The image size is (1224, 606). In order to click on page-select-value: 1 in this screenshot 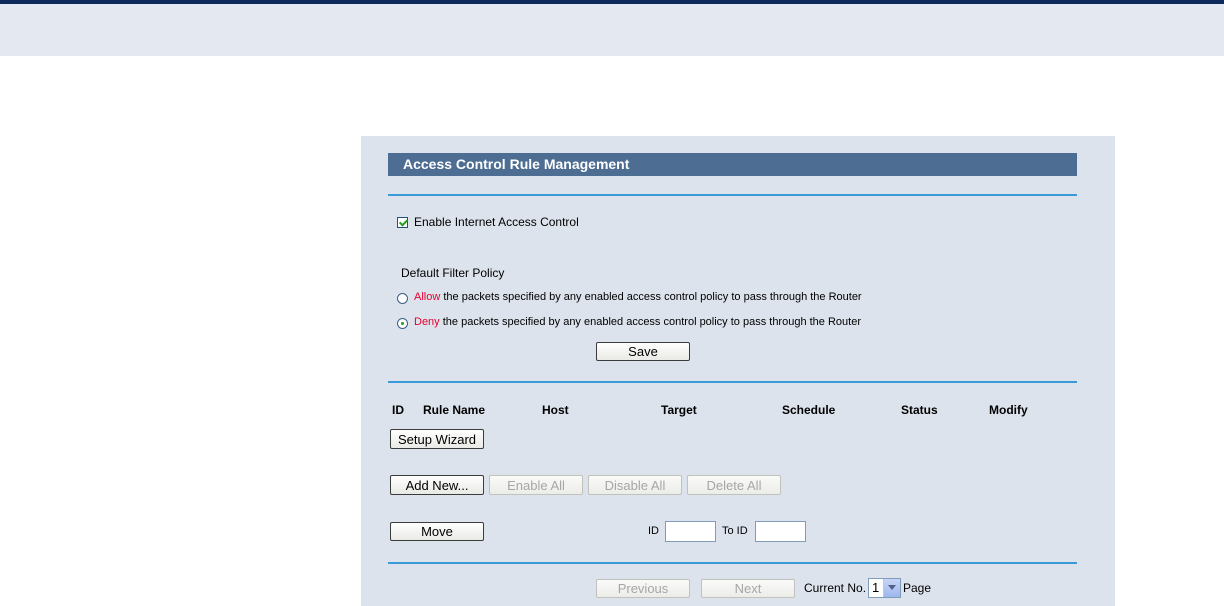, I will do `click(876, 587)`.